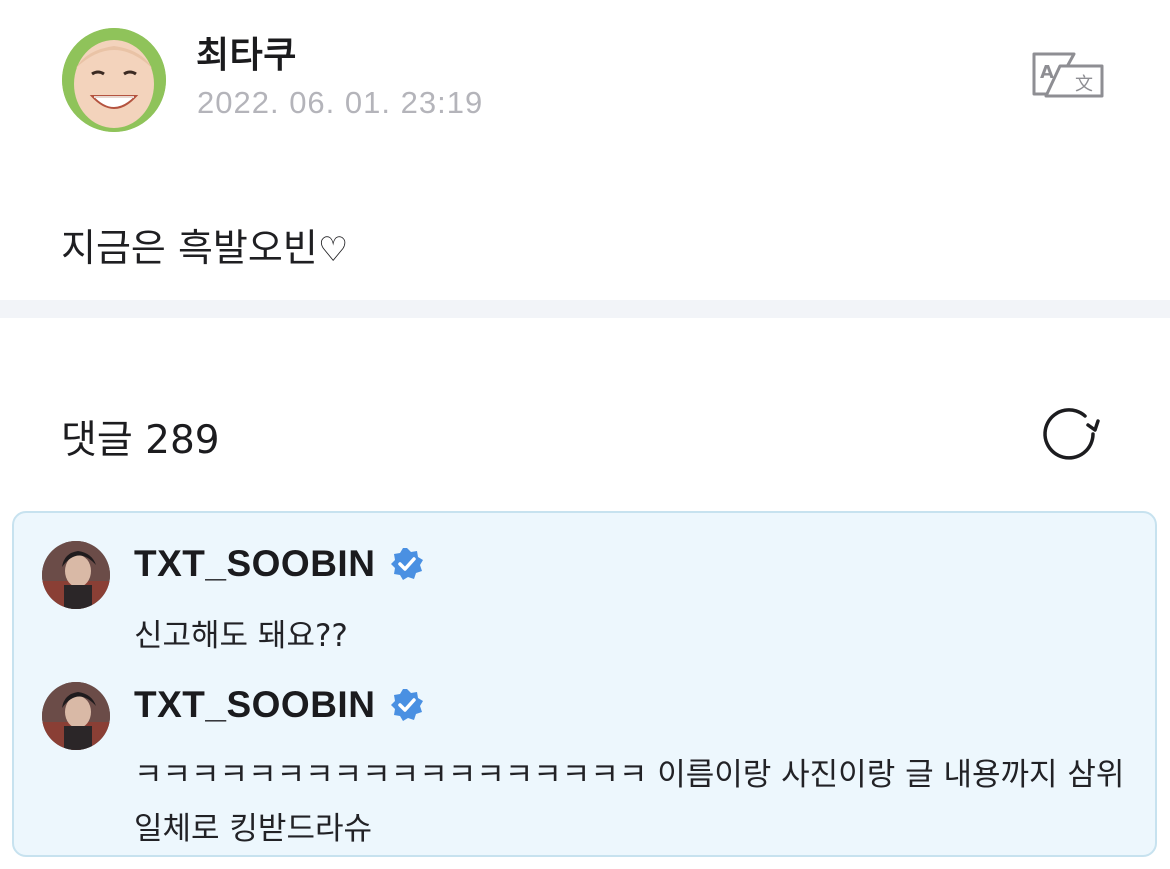  Describe the element at coordinates (340, 102) in the screenshot. I see `post-date: 2022. 06. 01. 23:19` at that location.